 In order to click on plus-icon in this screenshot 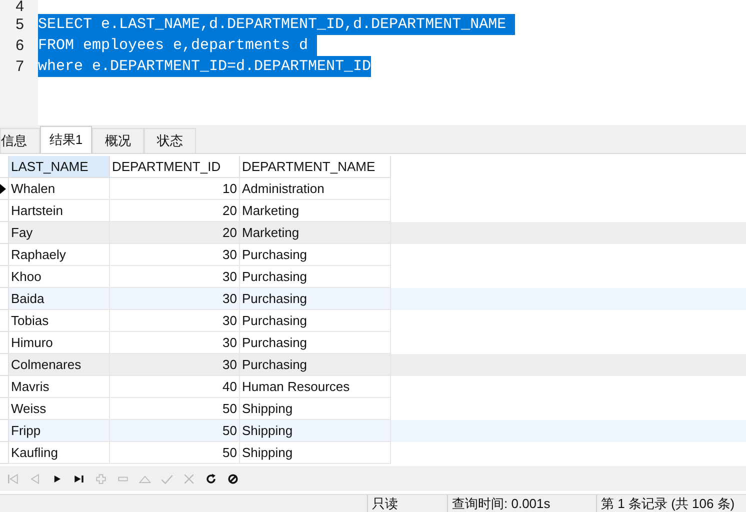, I will do `click(101, 479)`.